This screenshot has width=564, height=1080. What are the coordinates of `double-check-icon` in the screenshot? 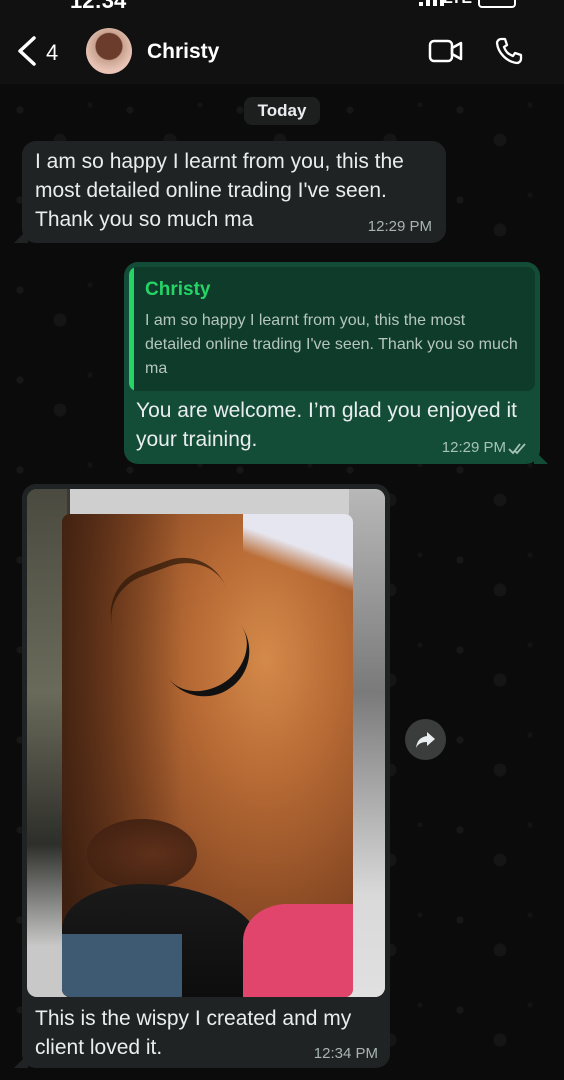 It's located at (517, 449).